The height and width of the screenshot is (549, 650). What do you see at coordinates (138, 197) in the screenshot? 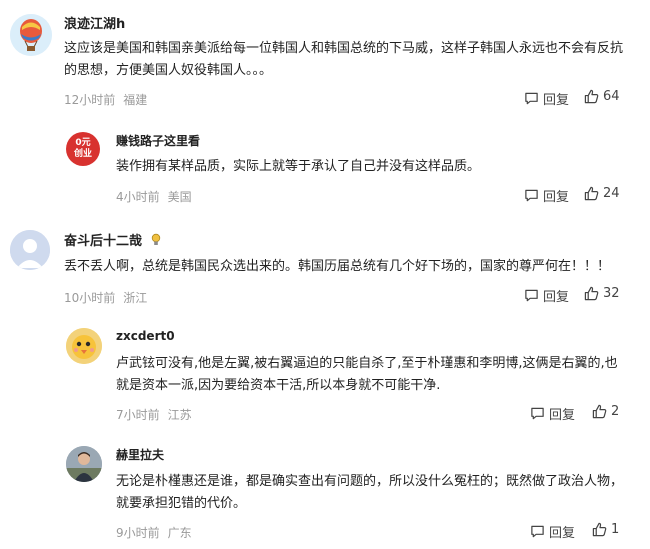
I see `comment-time: 4小时前` at bounding box center [138, 197].